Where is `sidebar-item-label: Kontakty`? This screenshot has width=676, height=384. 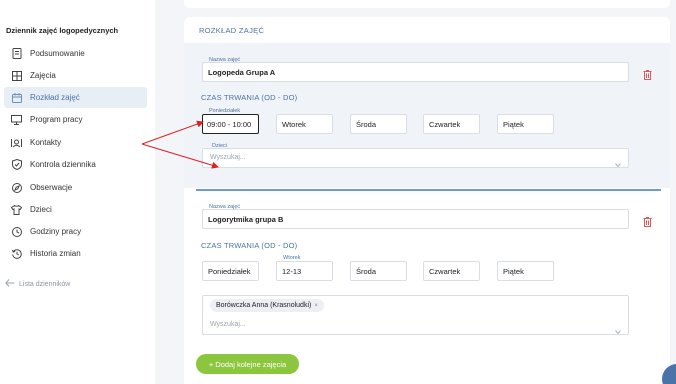
sidebar-item-label: Kontakty is located at coordinates (46, 142).